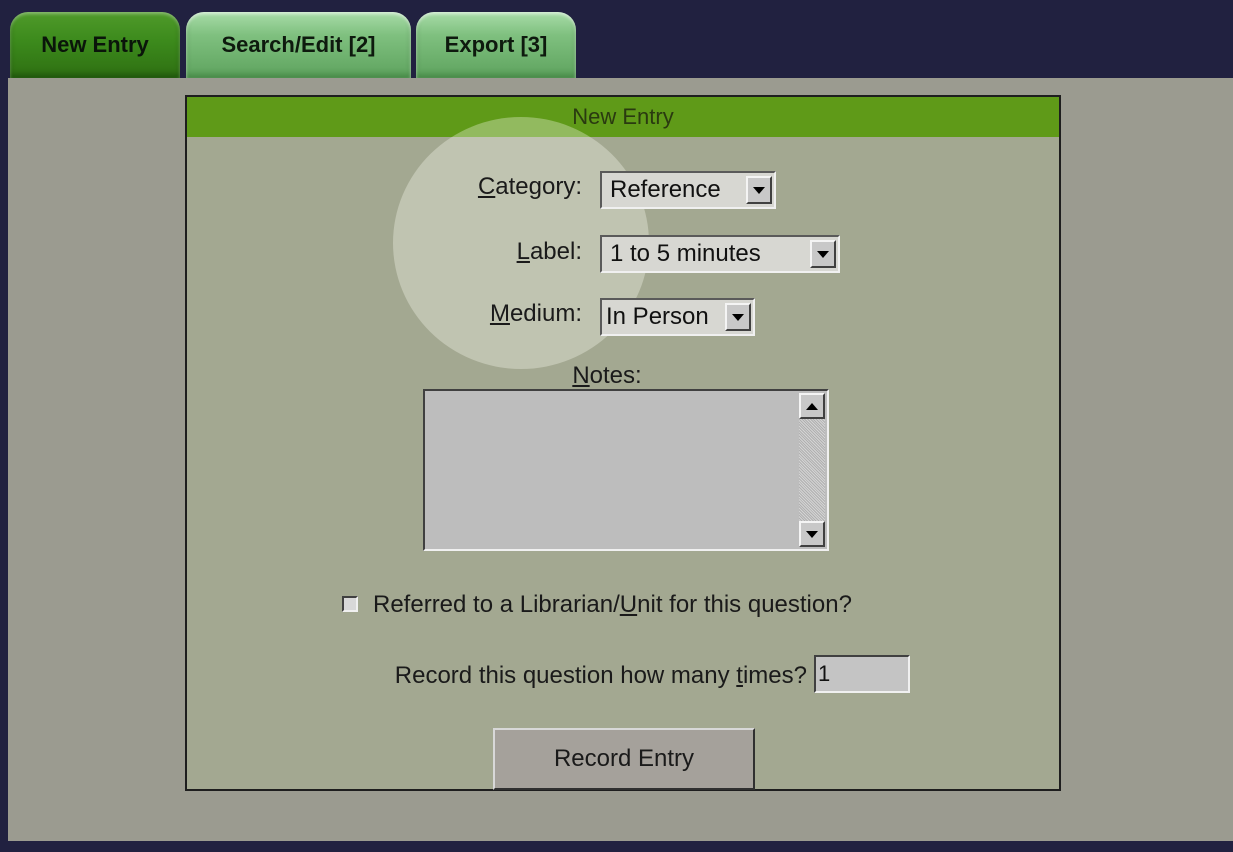  I want to click on referred-checkbox, so click(350, 604).